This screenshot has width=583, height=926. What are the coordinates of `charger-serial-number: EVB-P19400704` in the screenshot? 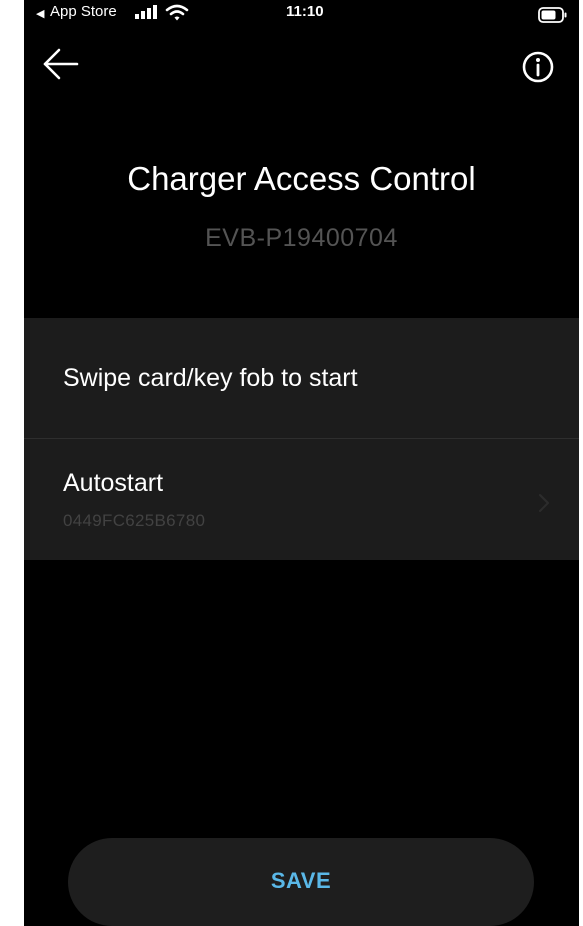 It's located at (301, 238).